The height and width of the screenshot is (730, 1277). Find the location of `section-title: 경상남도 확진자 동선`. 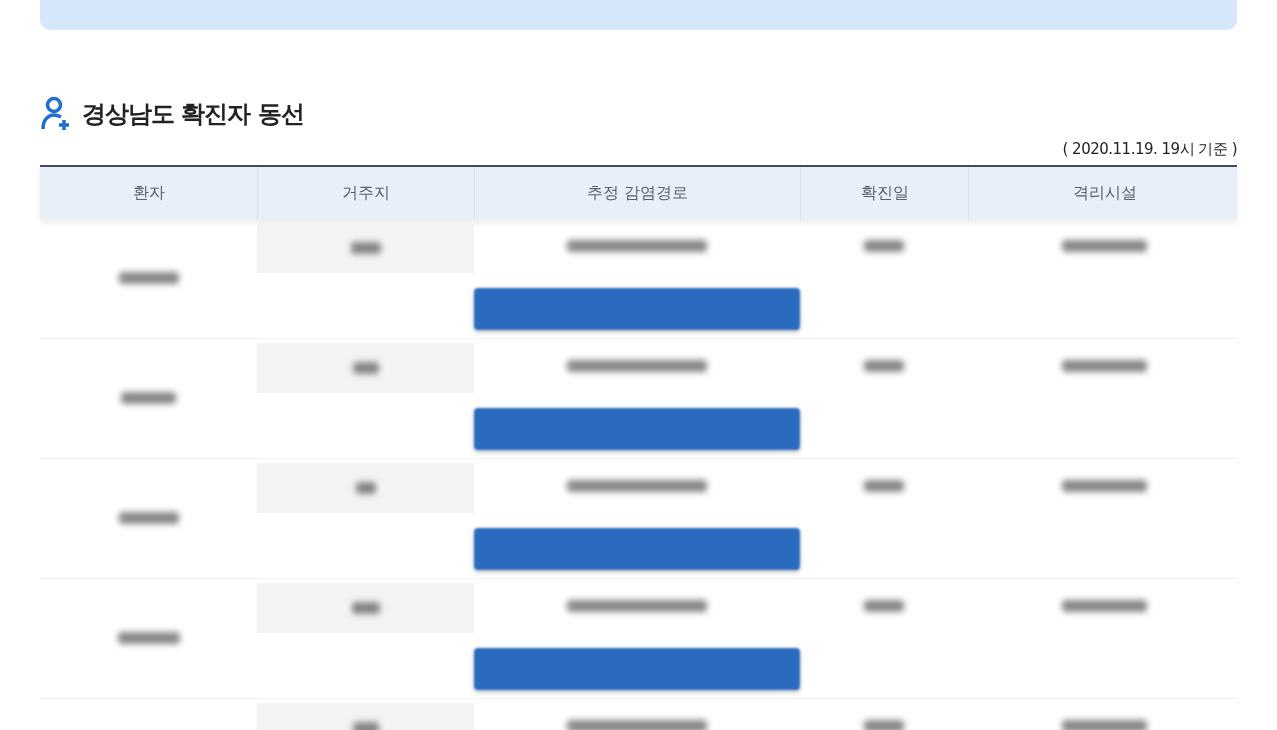

section-title: 경상남도 확진자 동선 is located at coordinates (193, 114).